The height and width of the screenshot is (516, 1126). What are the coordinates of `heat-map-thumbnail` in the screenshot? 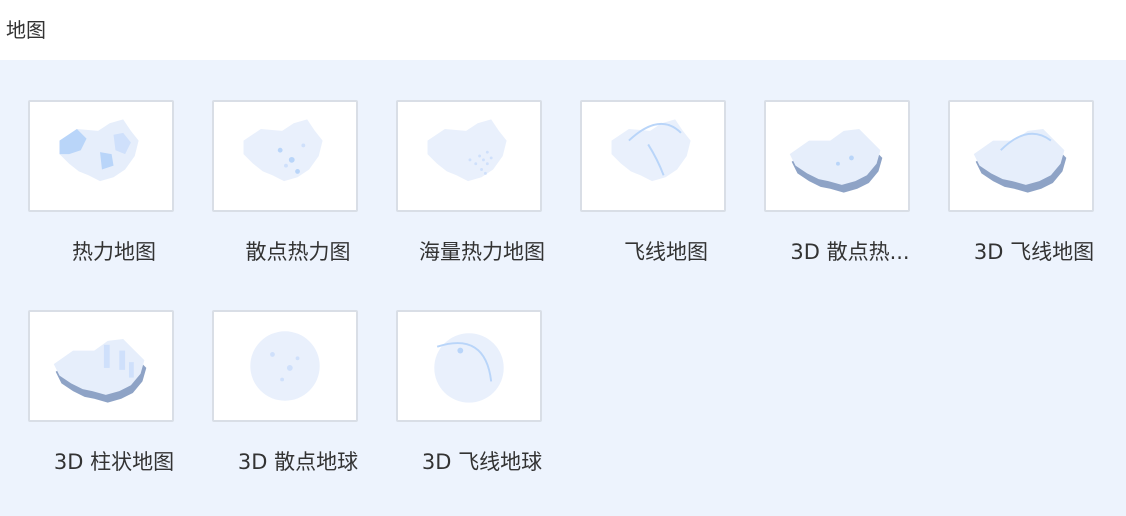 It's located at (101, 156).